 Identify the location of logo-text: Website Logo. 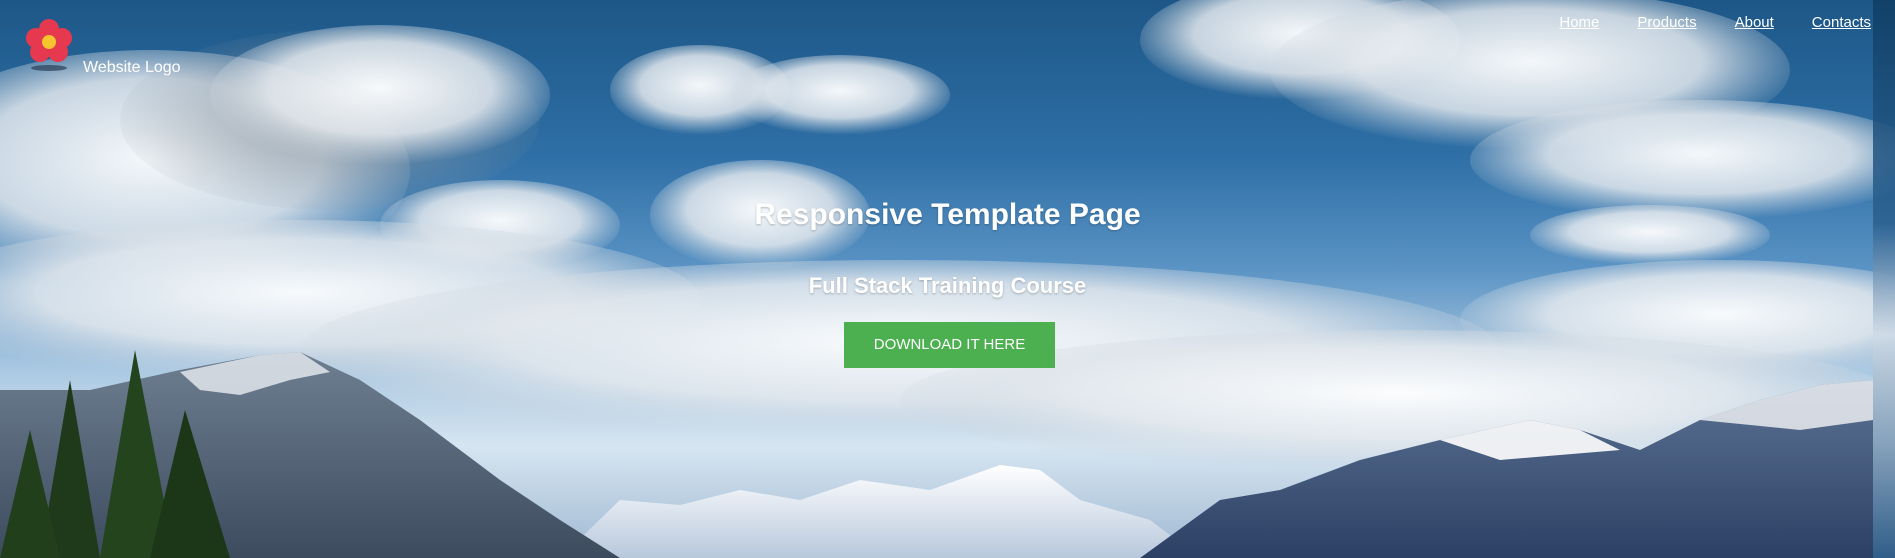
(132, 67).